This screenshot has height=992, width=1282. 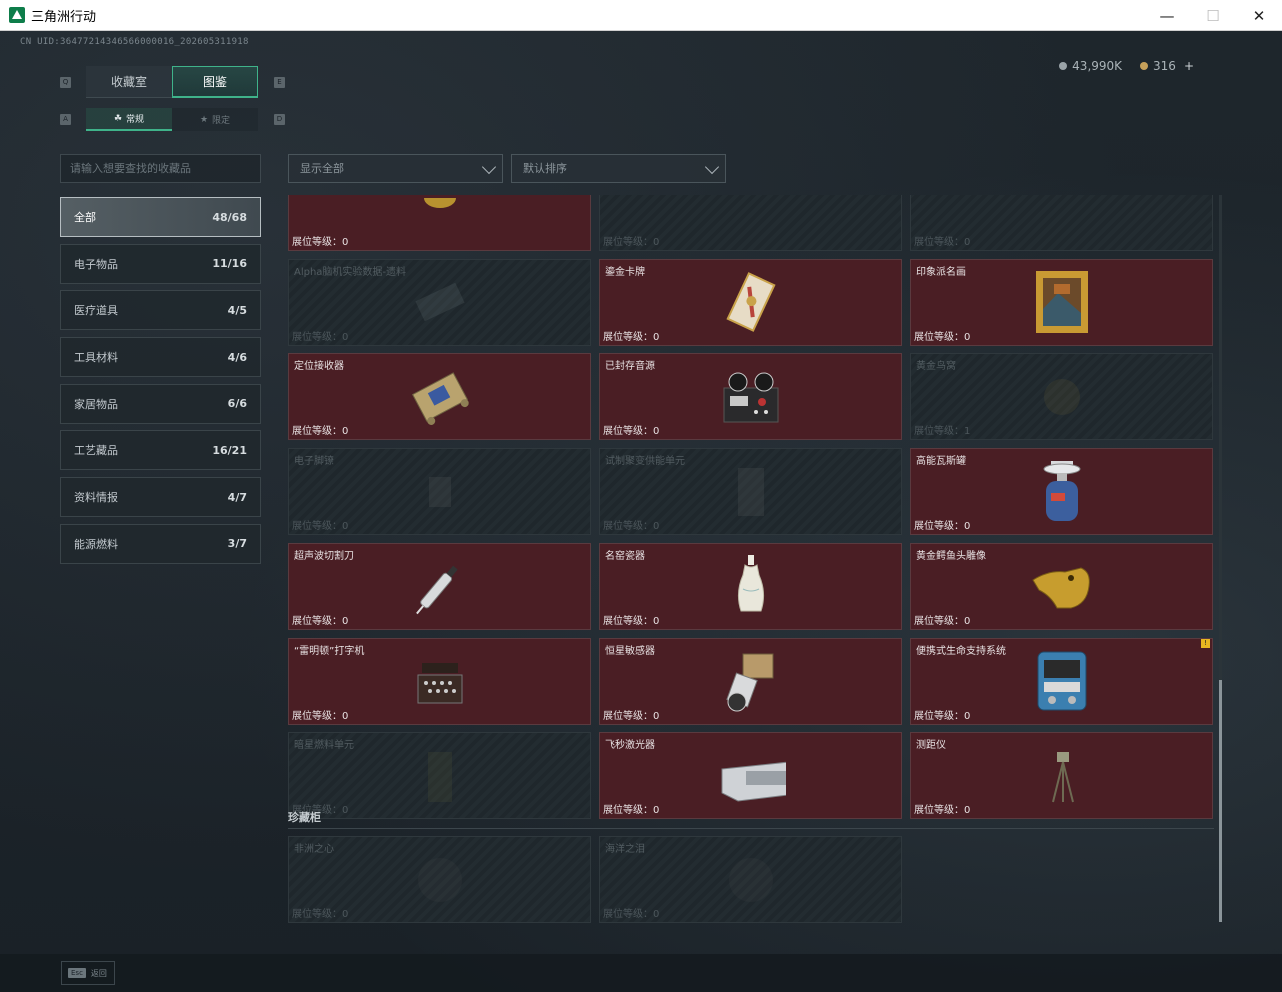 What do you see at coordinates (395, 168) in the screenshot?
I see `show-filter-select: 显示全部` at bounding box center [395, 168].